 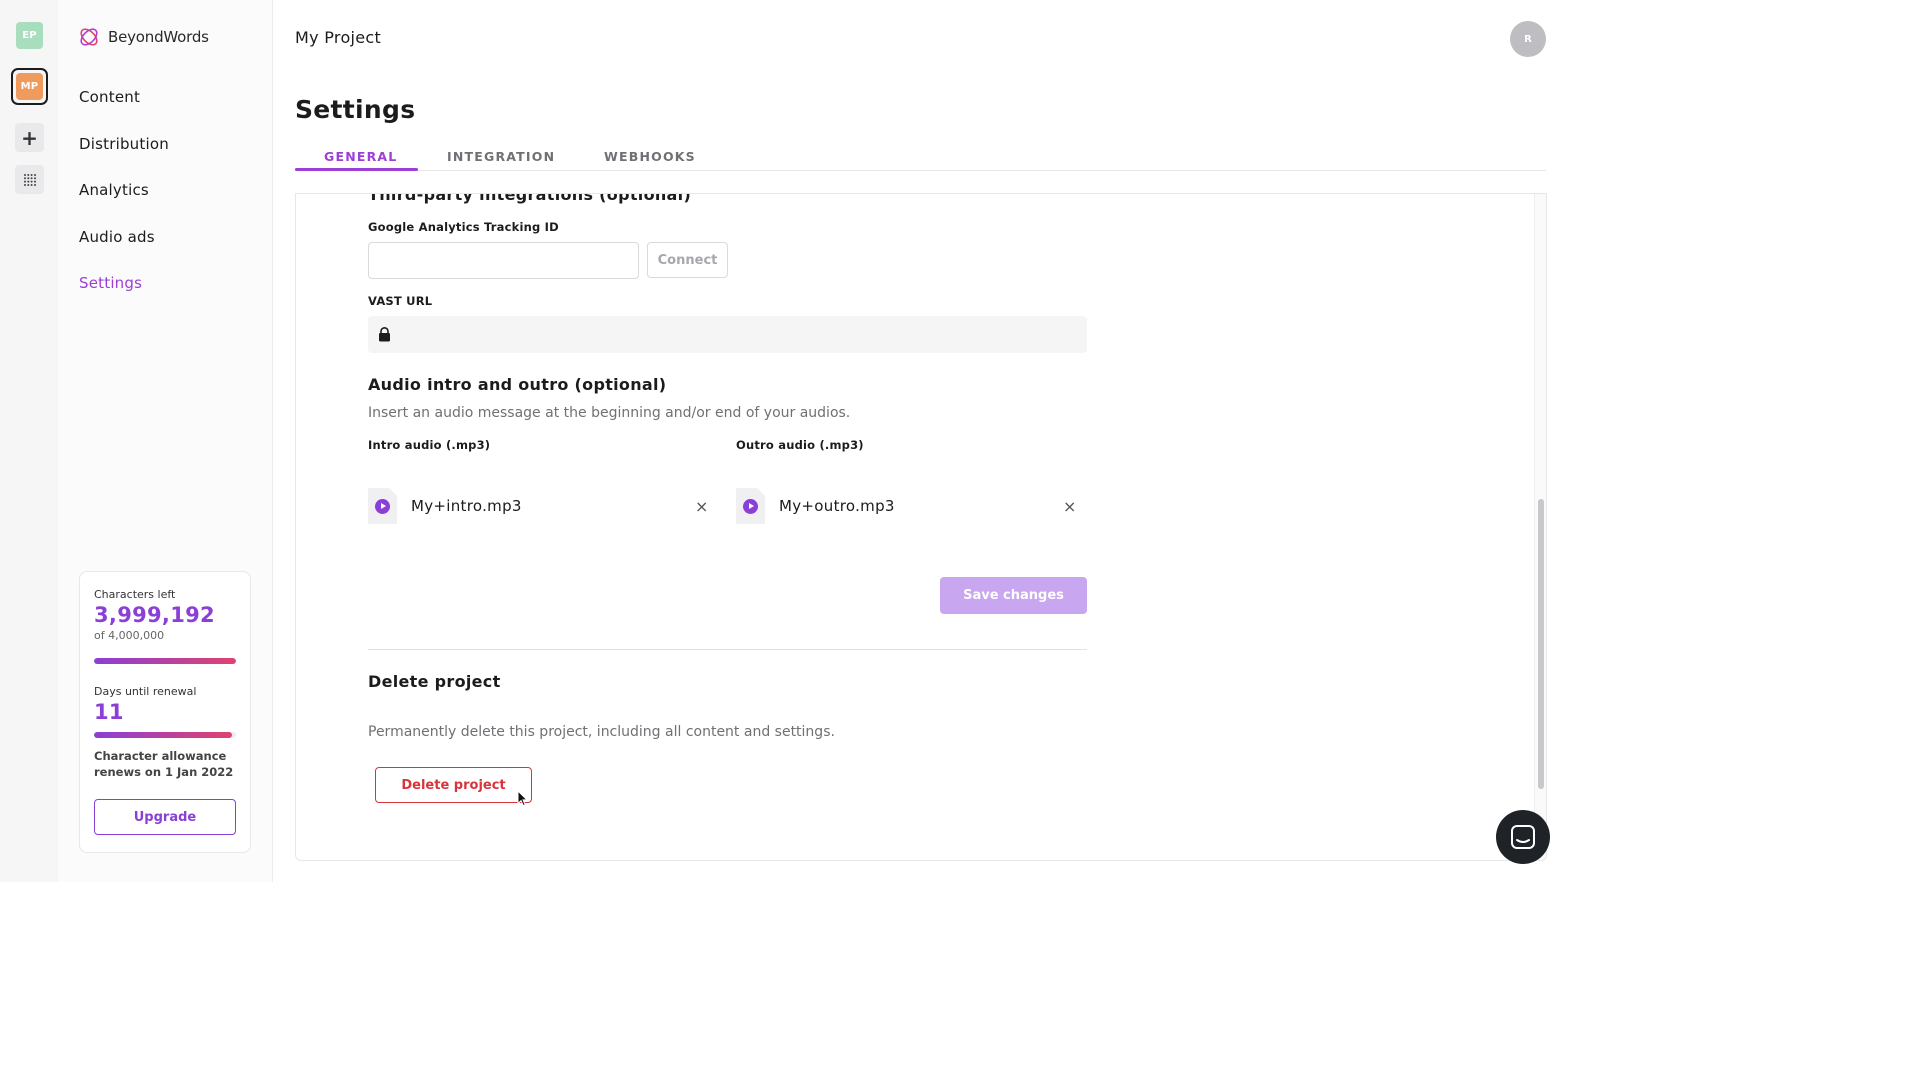 What do you see at coordinates (727, 649) in the screenshot?
I see `section-divider` at bounding box center [727, 649].